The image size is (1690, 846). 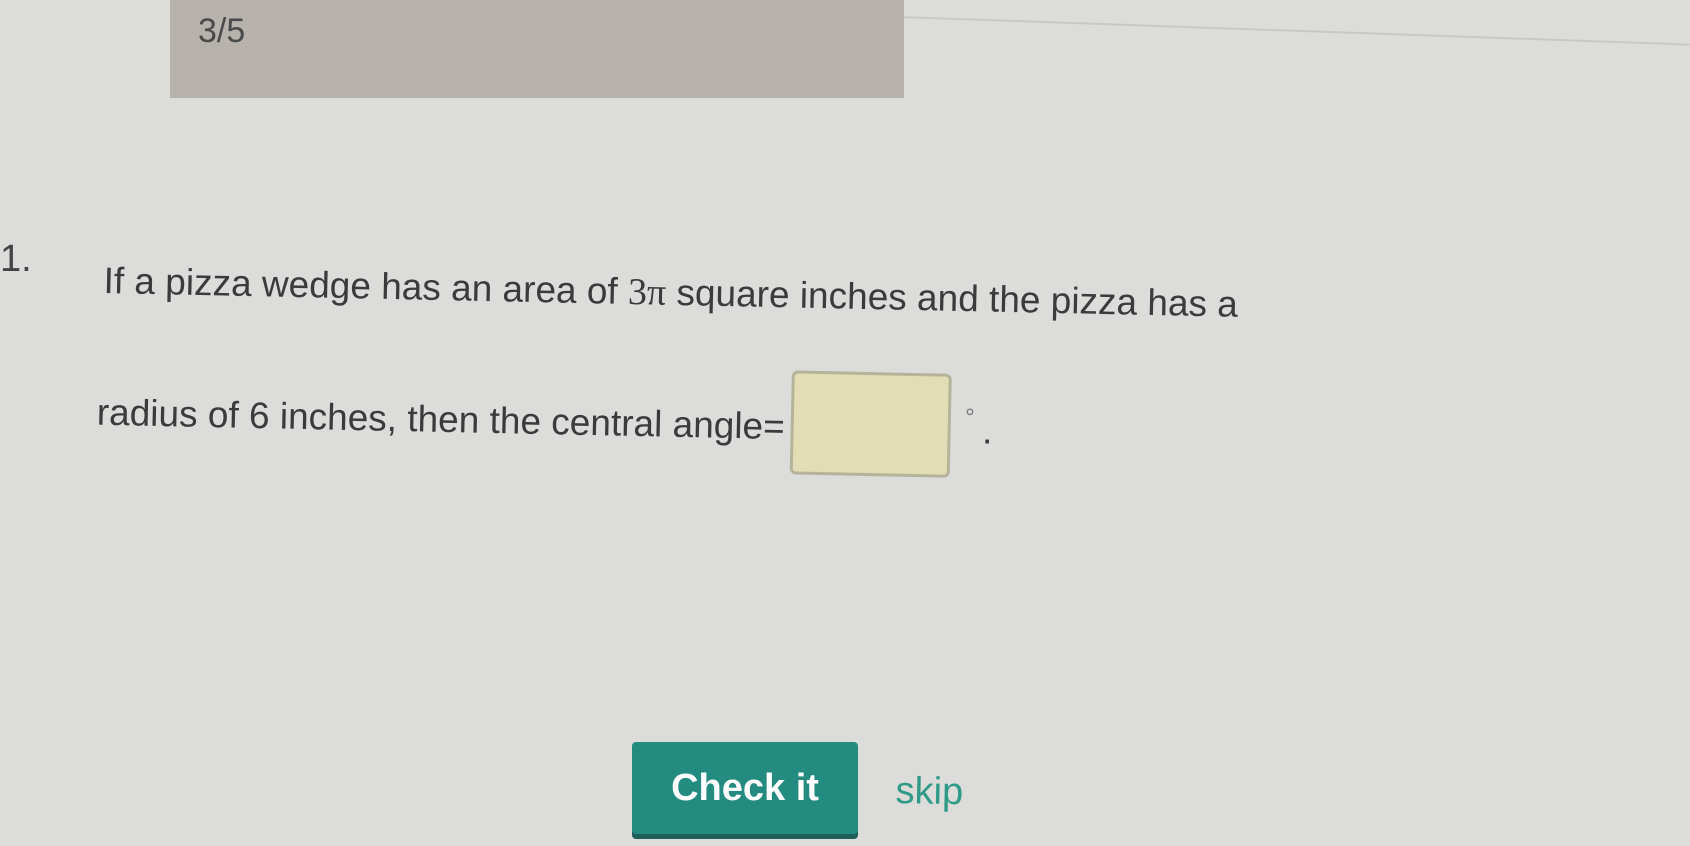 I want to click on question-number: 1., so click(x=16, y=259).